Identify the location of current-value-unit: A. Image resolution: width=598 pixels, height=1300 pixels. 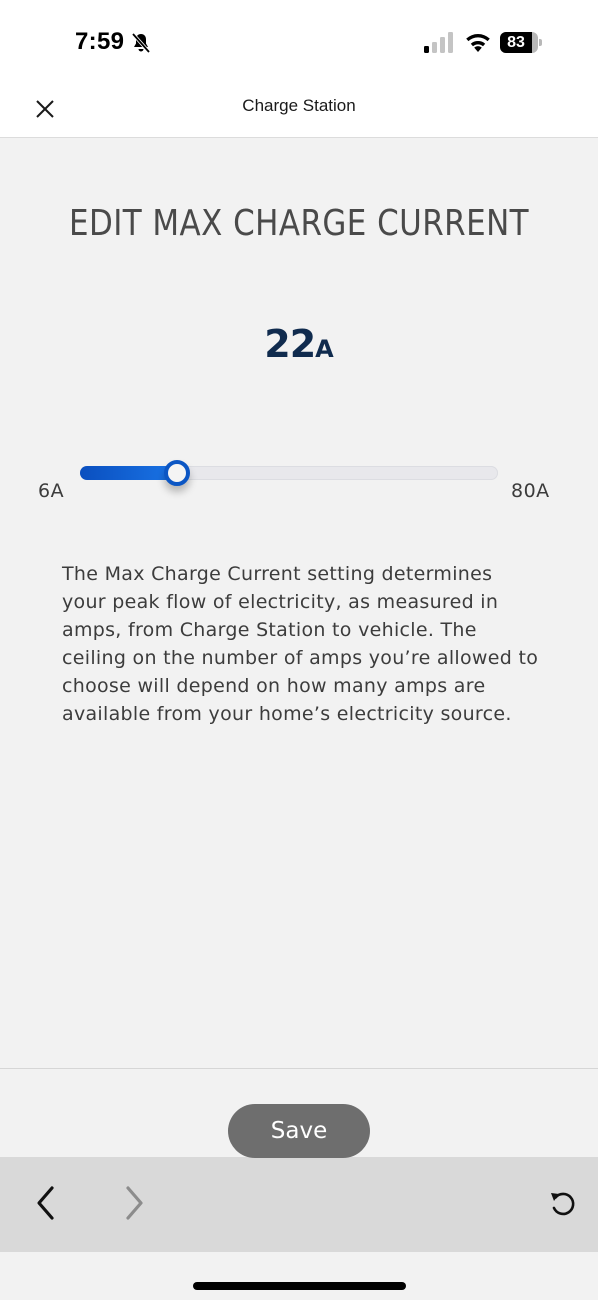
(324, 349).